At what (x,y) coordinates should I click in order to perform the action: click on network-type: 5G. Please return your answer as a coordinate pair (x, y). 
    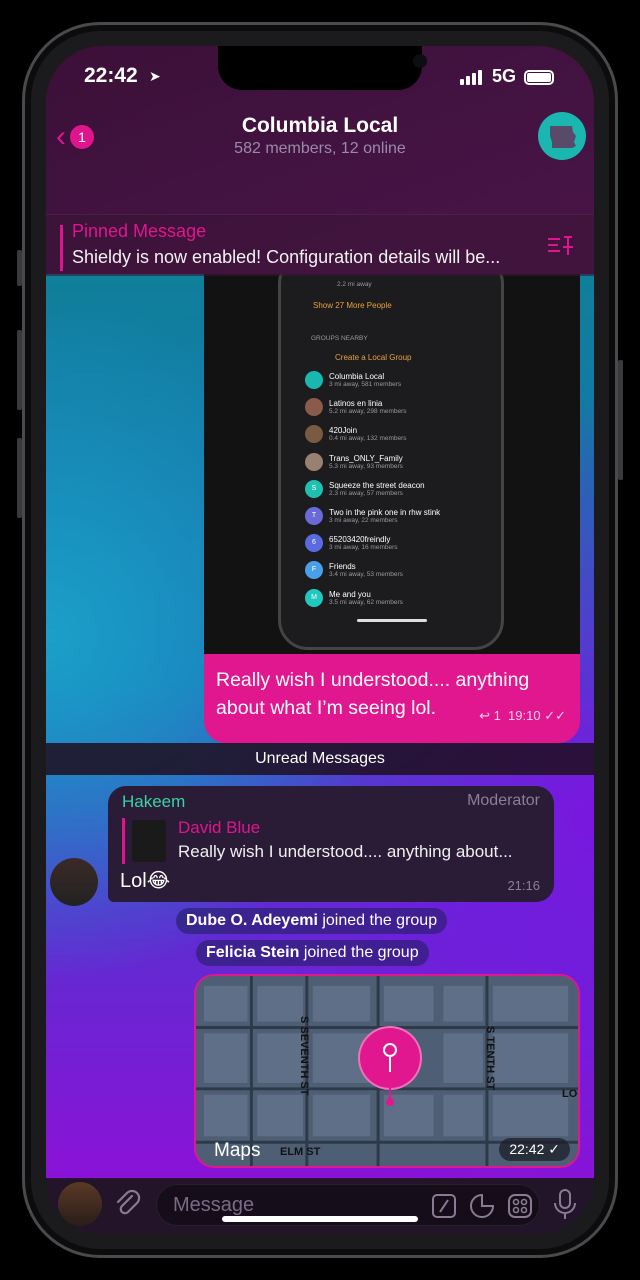
    Looking at the image, I should click on (504, 76).